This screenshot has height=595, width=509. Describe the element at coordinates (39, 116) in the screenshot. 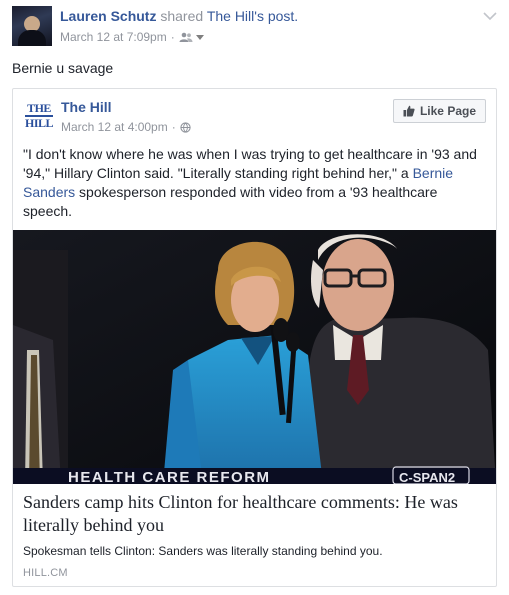

I see `the-hill-logo: THE HILL` at that location.